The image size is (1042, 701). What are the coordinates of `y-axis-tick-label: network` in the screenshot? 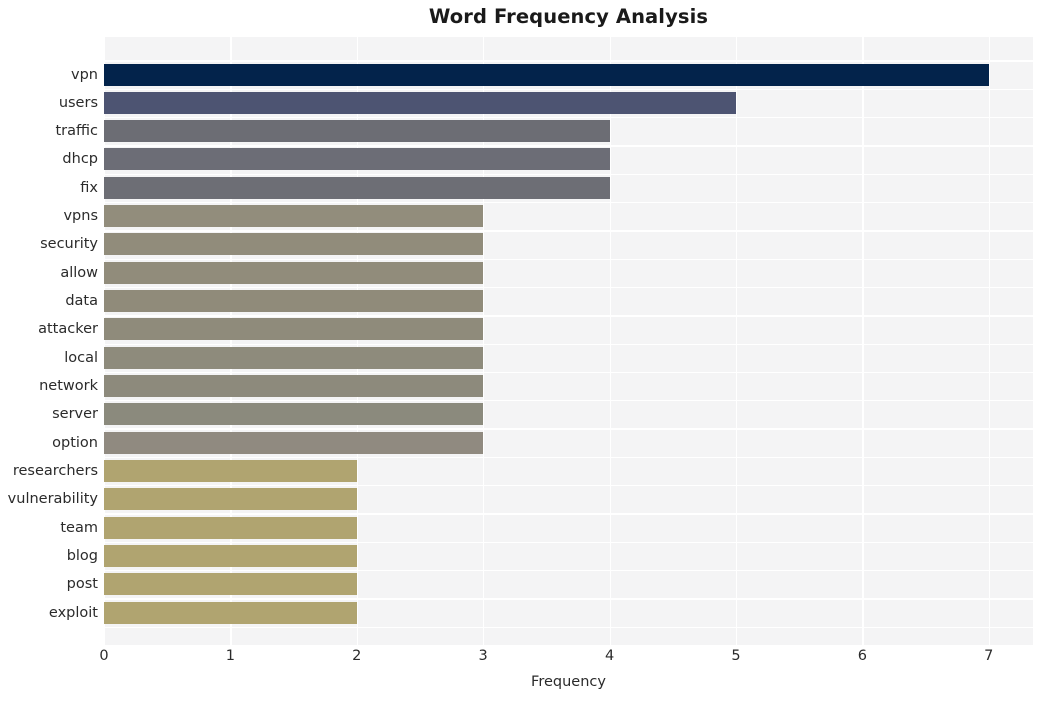 It's located at (68, 386).